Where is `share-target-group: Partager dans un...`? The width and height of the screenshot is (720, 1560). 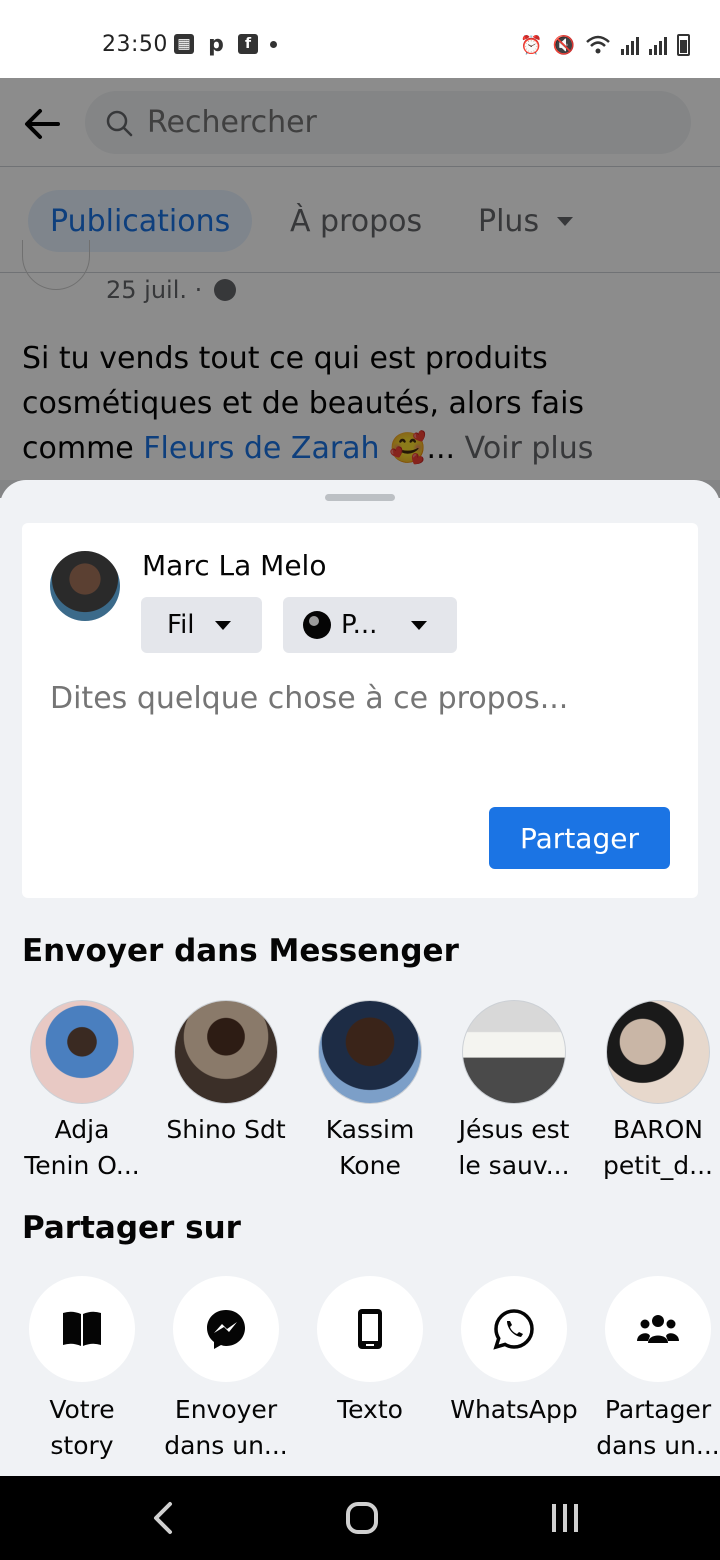 share-target-group: Partager dans un... is located at coordinates (653, 1370).